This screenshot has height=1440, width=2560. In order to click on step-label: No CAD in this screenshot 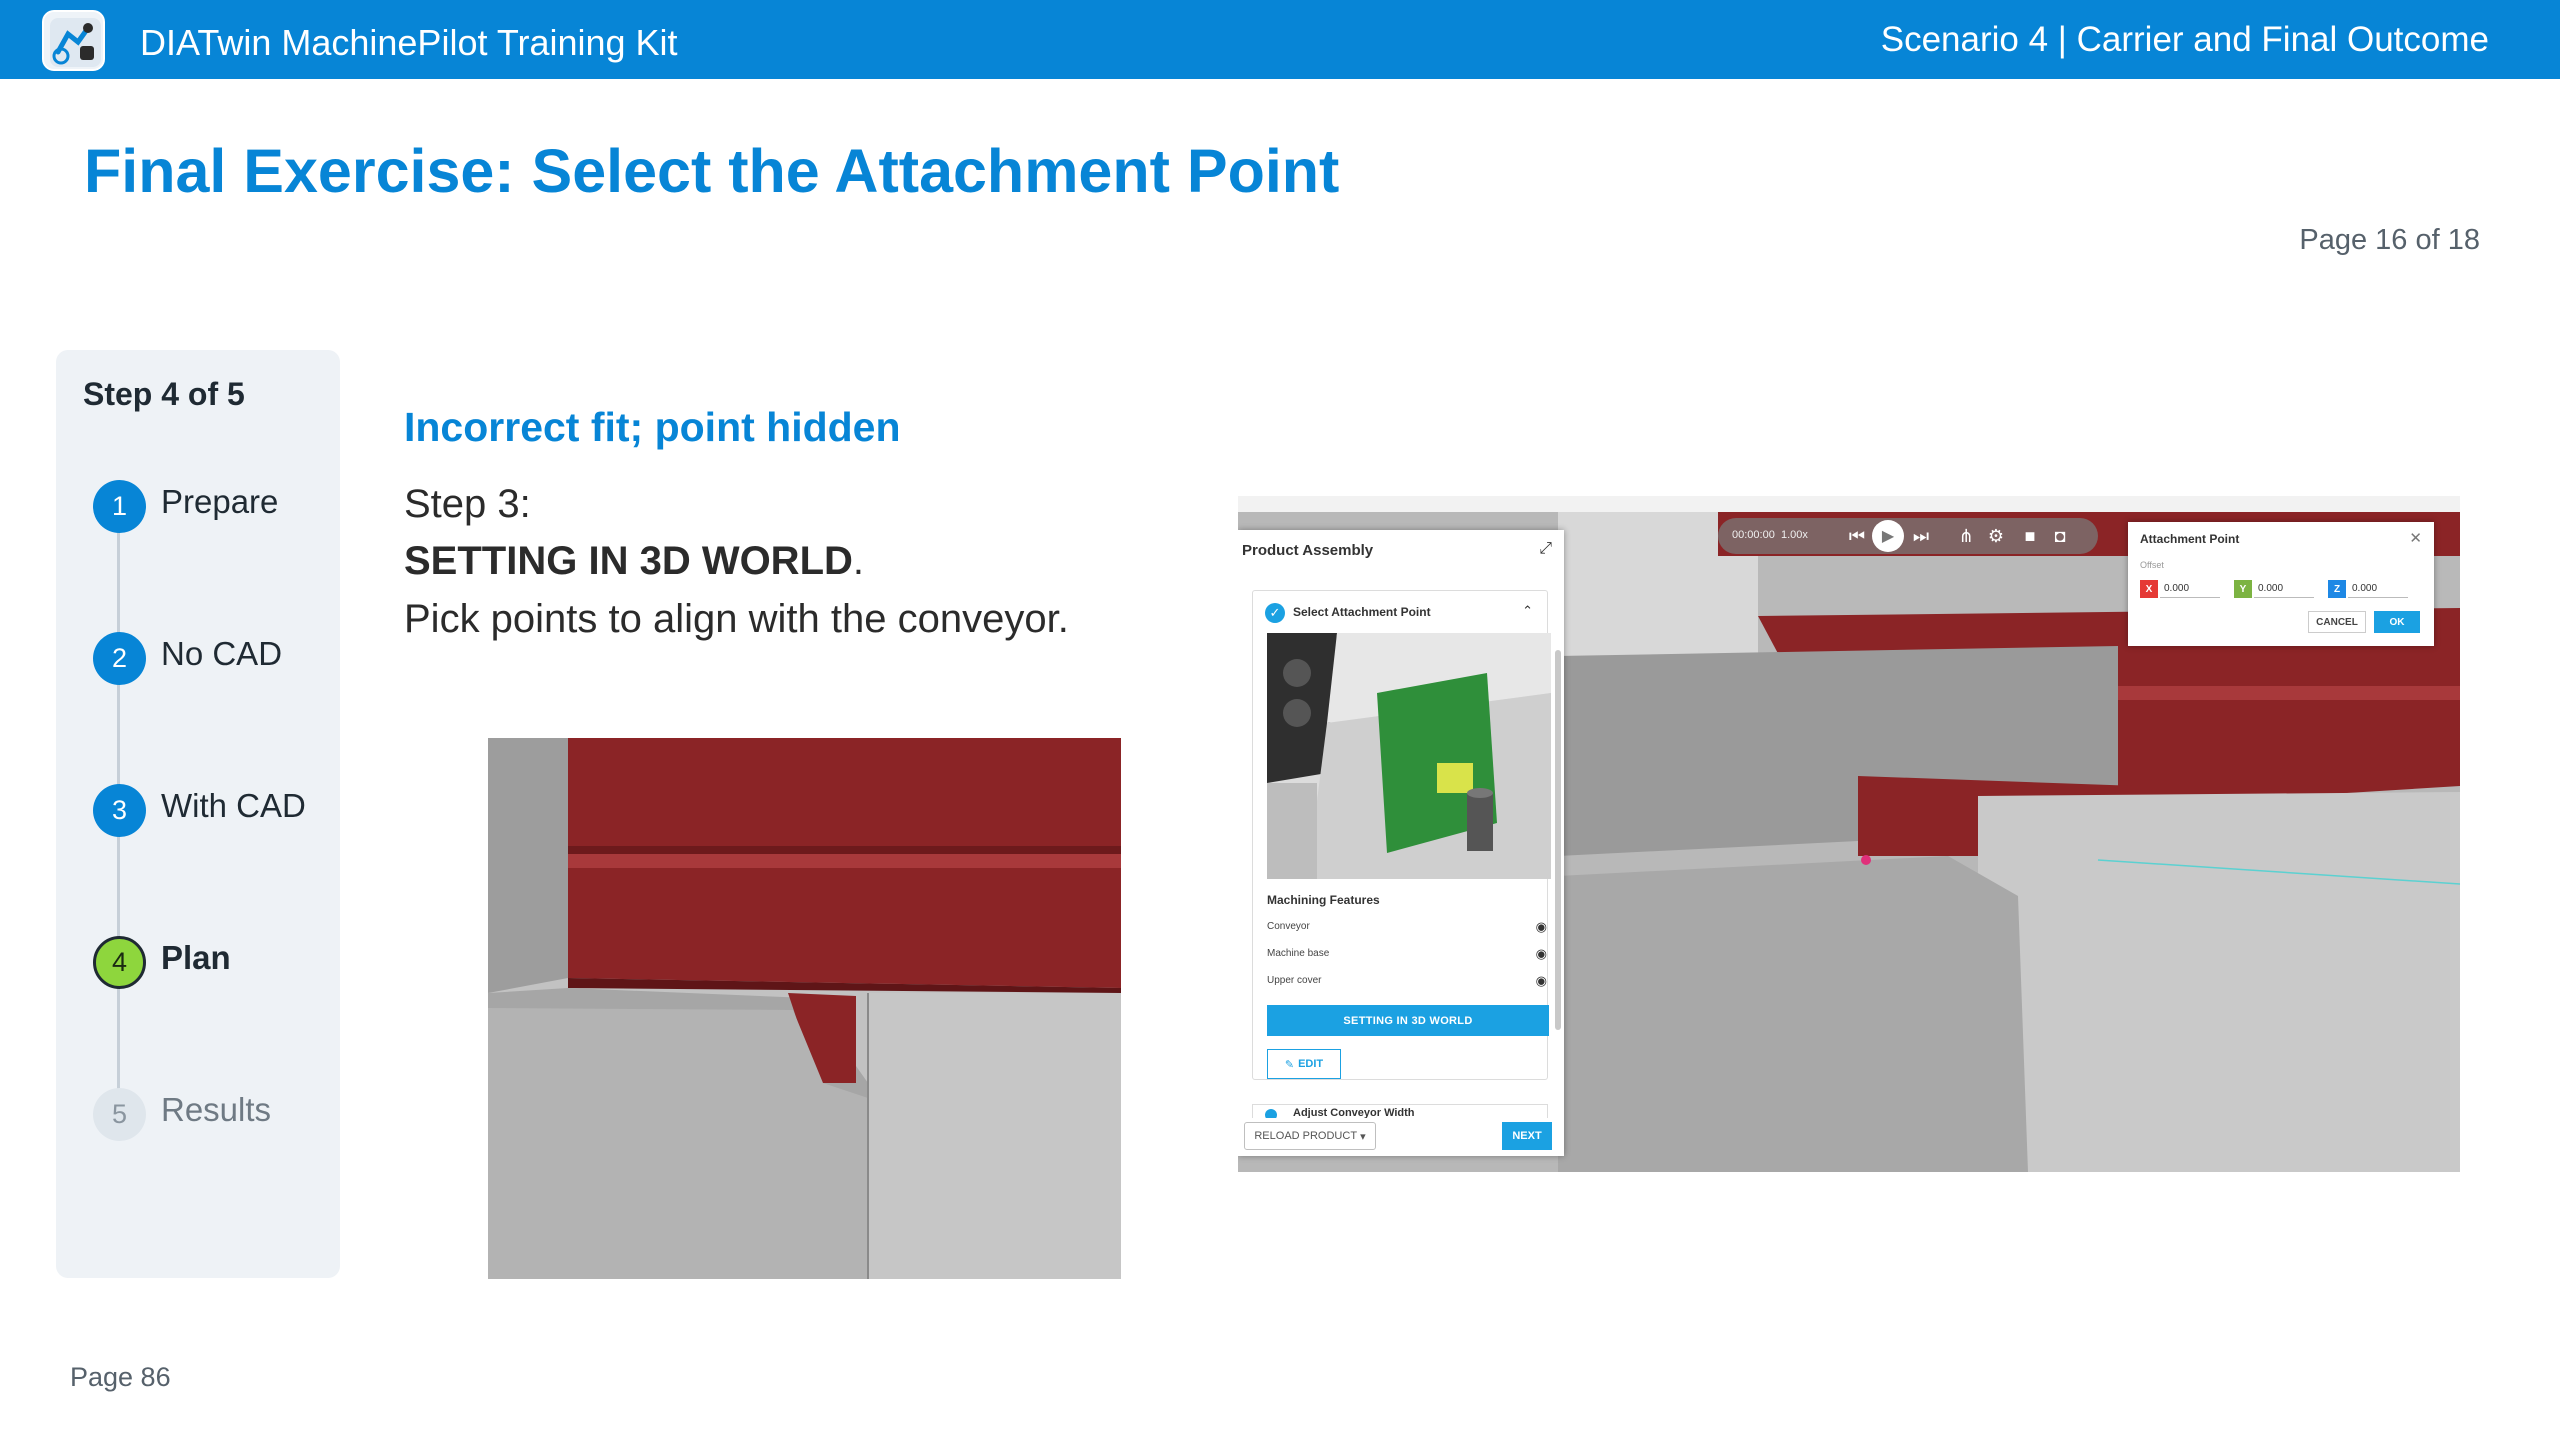, I will do `click(222, 653)`.